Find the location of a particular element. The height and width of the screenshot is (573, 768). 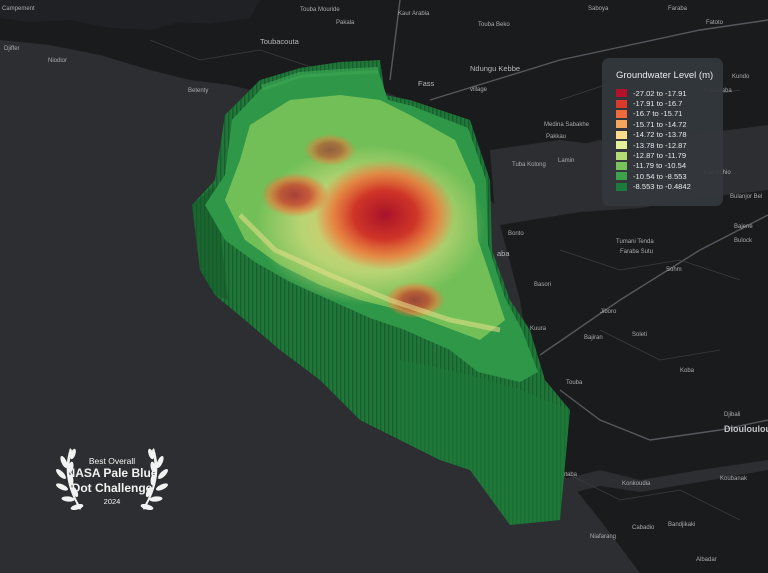

place-label: Toubacouta is located at coordinates (280, 41).